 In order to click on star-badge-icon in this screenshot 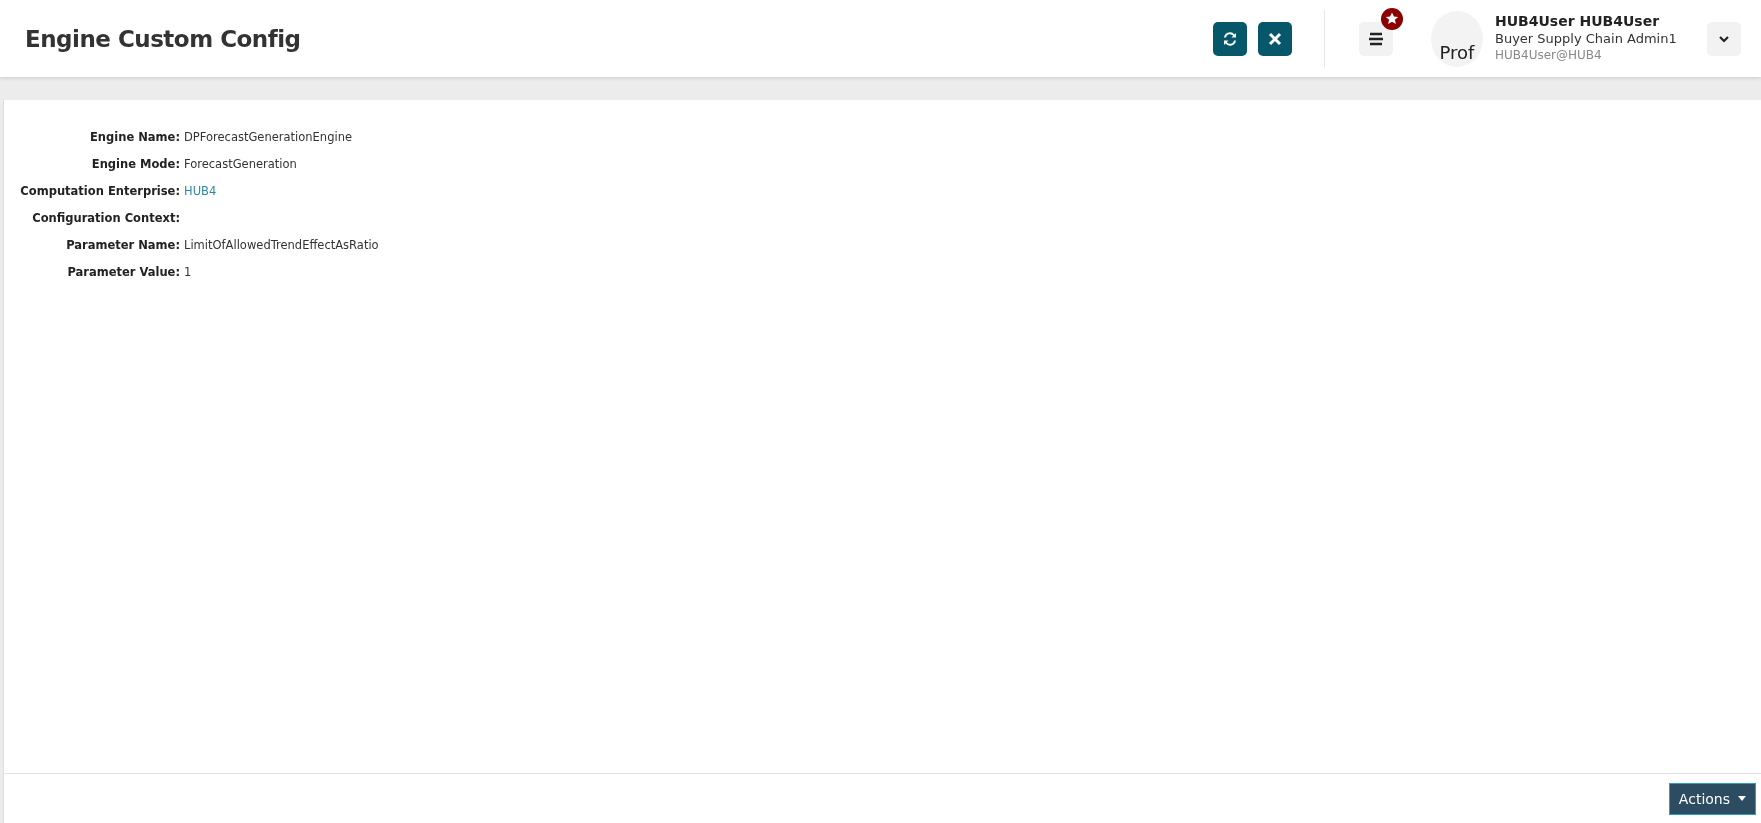, I will do `click(1392, 18)`.